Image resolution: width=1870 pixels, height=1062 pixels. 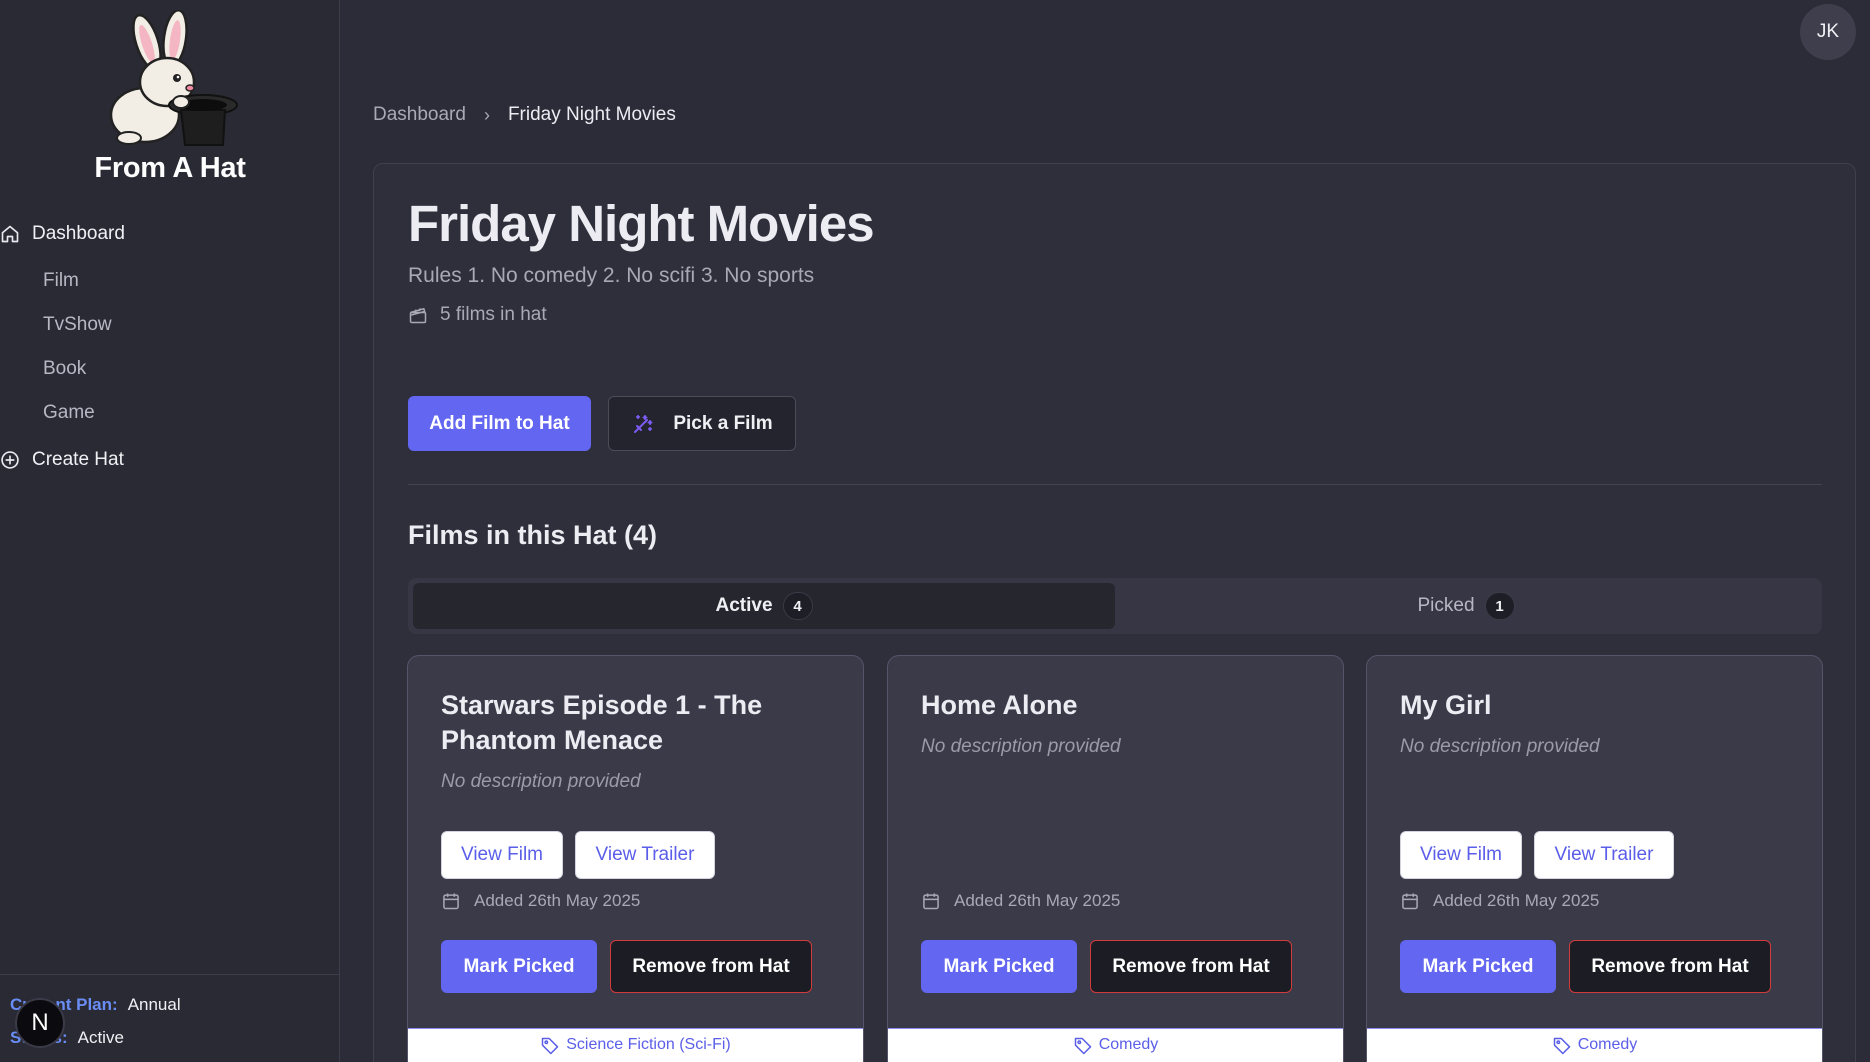 I want to click on genre-tag-label: Science Fiction (Sci-Fi), so click(x=648, y=1044).